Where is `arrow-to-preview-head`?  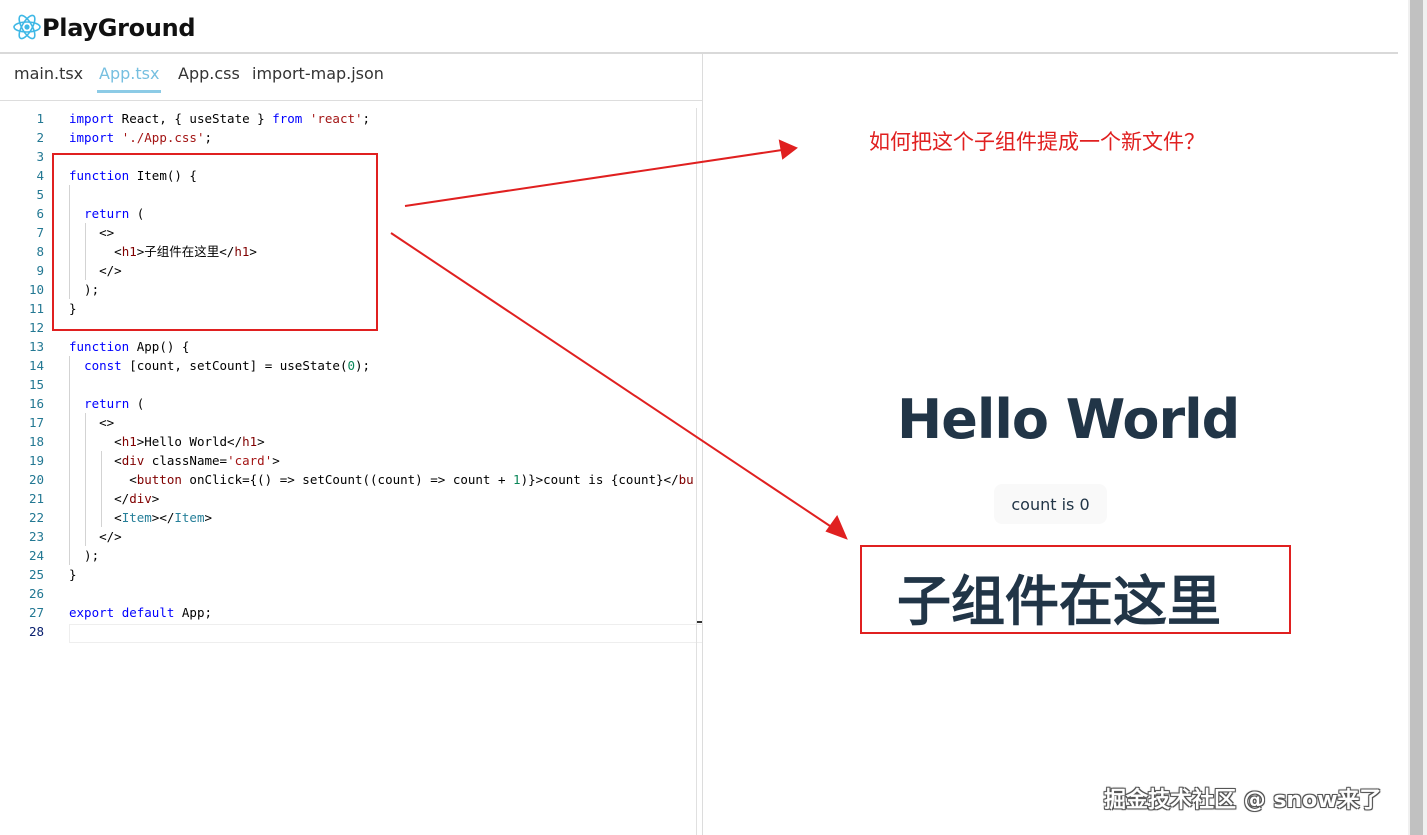
arrow-to-preview-head is located at coordinates (836, 527).